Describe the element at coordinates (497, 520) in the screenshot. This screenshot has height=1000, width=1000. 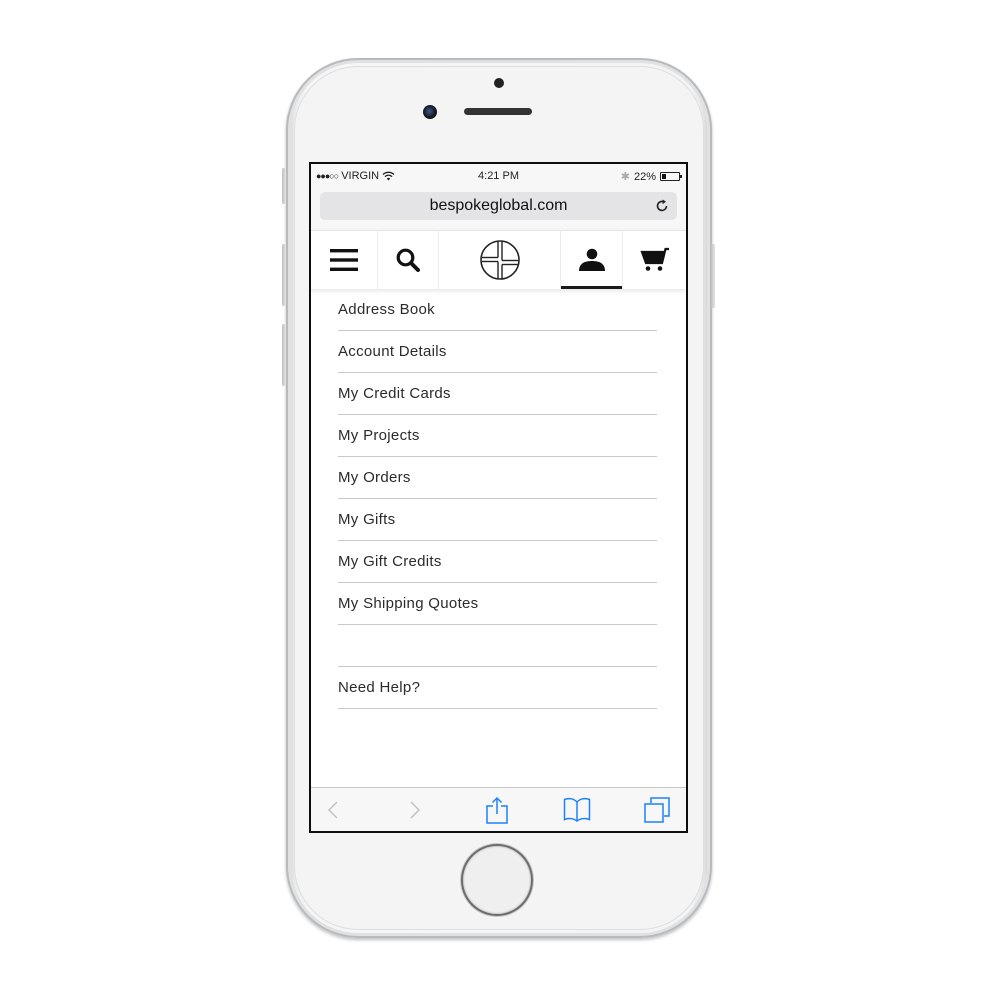
I see `menu-item-gifts: My Gifts` at that location.